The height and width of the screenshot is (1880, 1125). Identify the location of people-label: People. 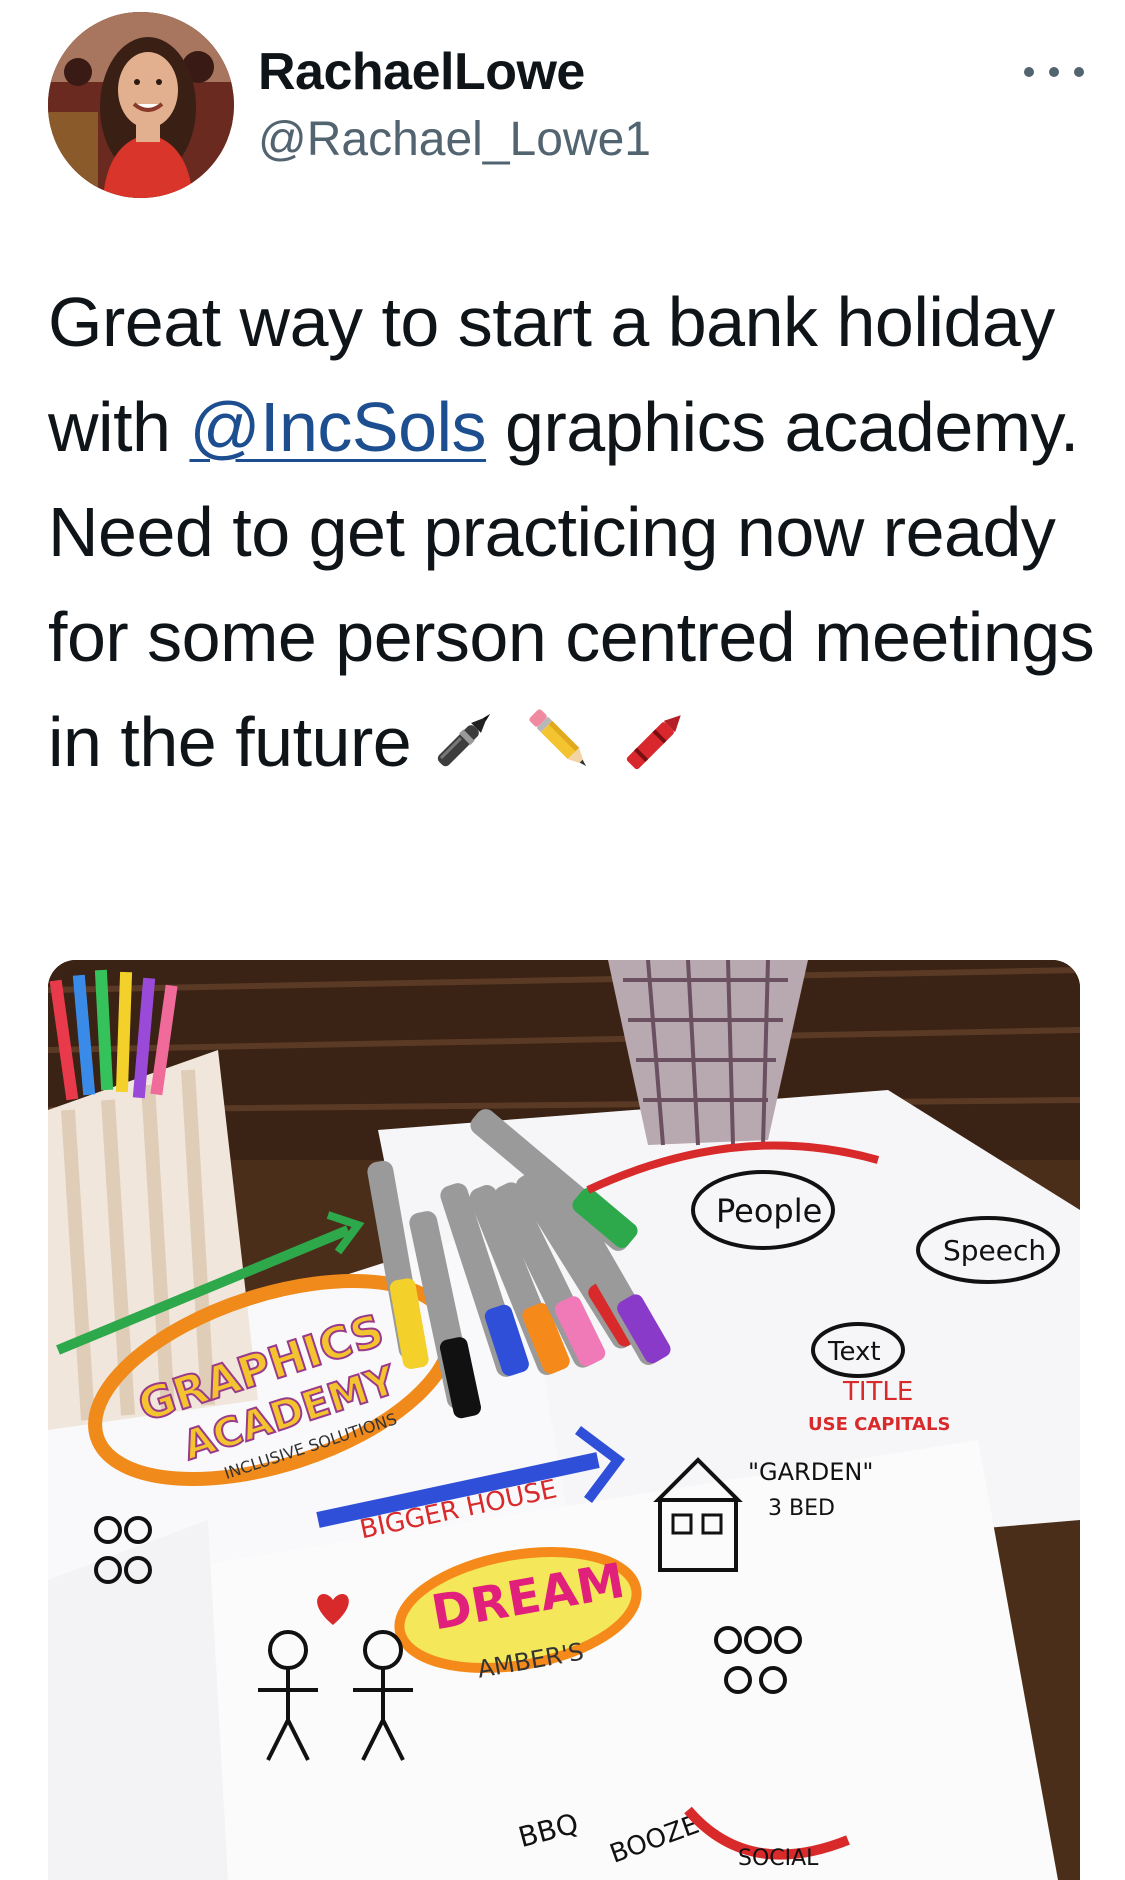
(769, 1211).